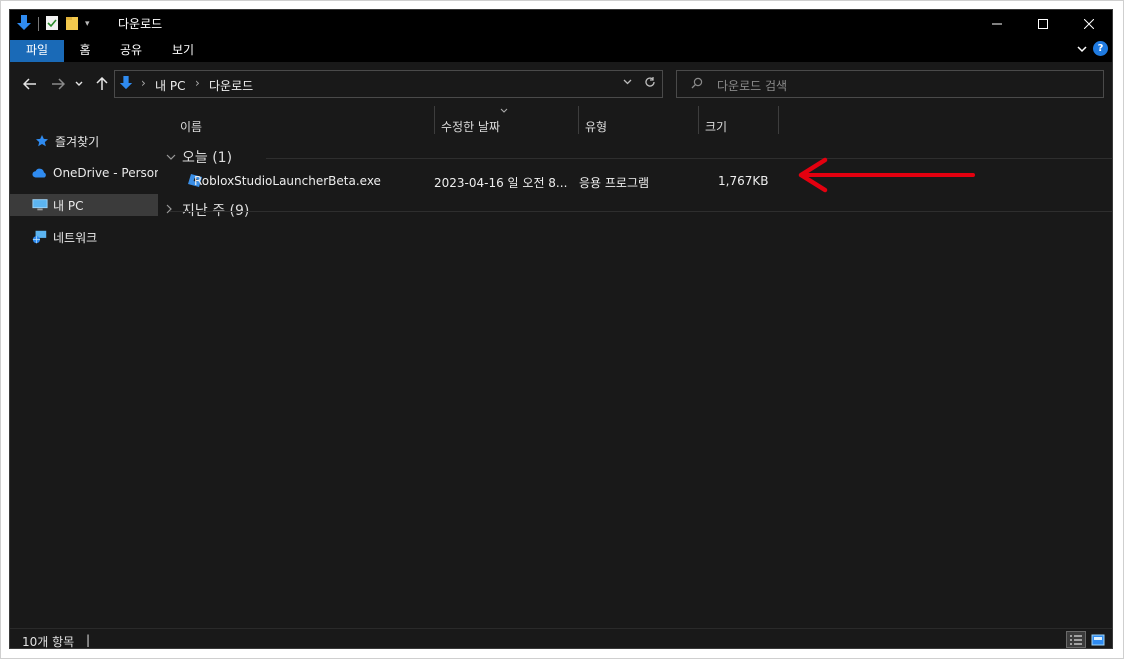 This screenshot has height=659, width=1124. Describe the element at coordinates (72, 24) in the screenshot. I see `new-folder-icon` at that location.